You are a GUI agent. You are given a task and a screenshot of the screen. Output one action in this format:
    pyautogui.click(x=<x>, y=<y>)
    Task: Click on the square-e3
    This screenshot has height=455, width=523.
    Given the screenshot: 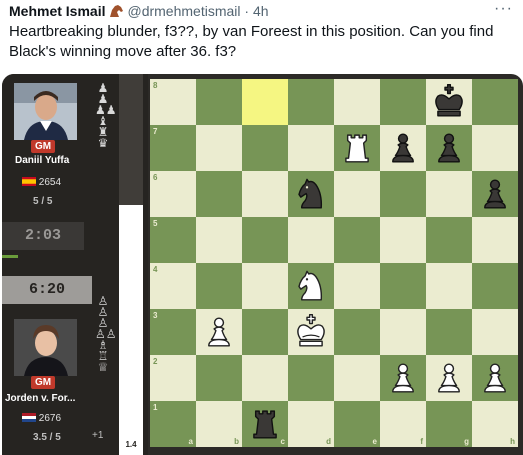 What is the action you would take?
    pyautogui.click(x=357, y=332)
    